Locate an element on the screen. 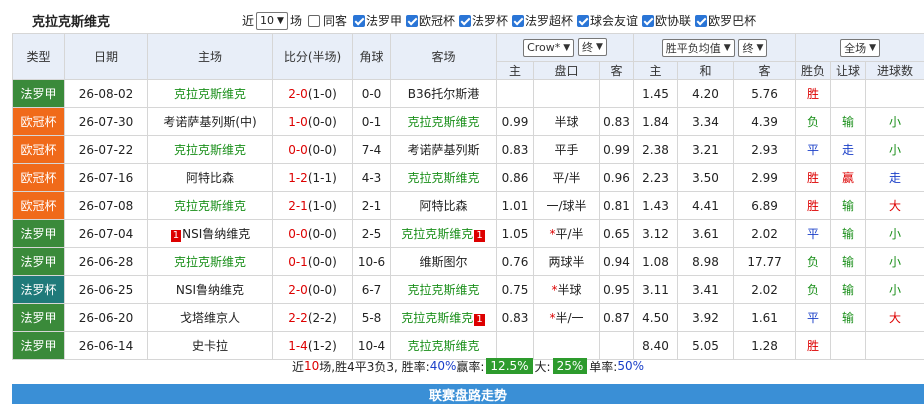  odds-select: 胜平负均值 ▼ is located at coordinates (698, 47).